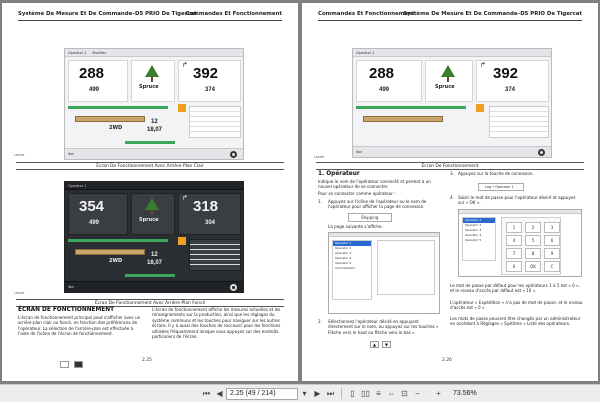 The height and width of the screenshot is (402, 600). Describe the element at coordinates (514, 266) in the screenshot. I see `keypad-key: 0` at that location.